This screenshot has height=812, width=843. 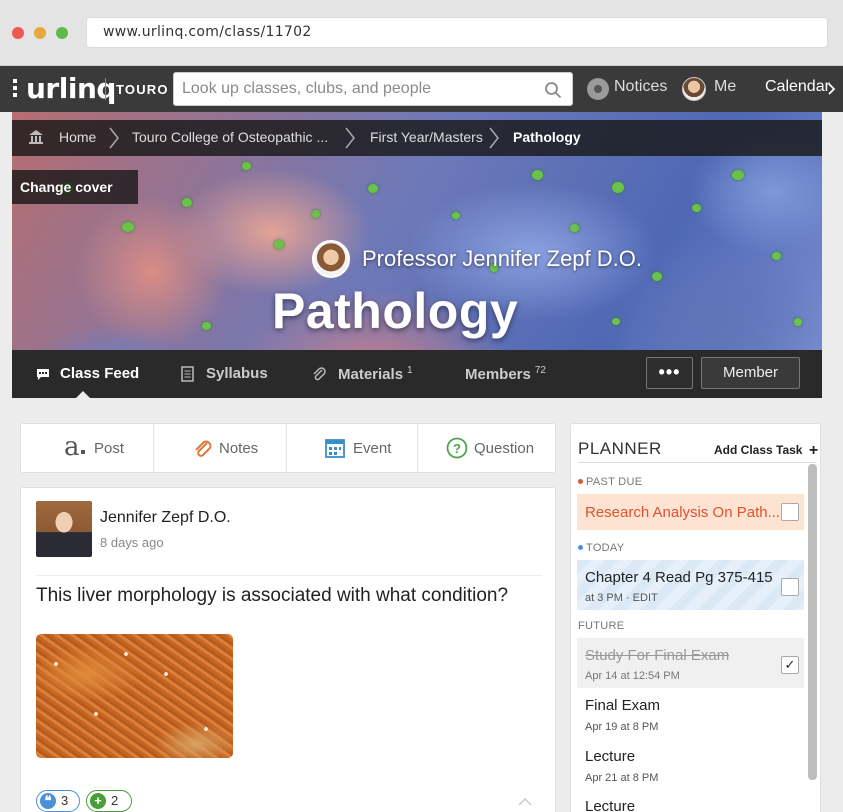 What do you see at coordinates (410, 370) in the screenshot?
I see `materials-count: 1` at bounding box center [410, 370].